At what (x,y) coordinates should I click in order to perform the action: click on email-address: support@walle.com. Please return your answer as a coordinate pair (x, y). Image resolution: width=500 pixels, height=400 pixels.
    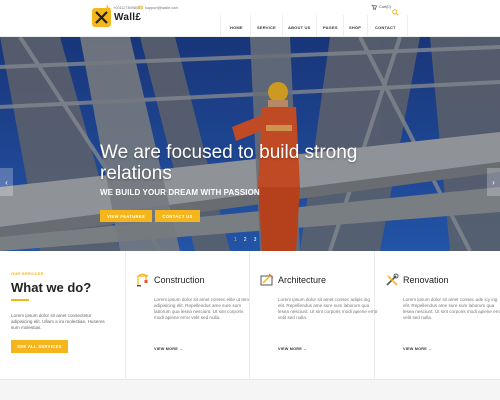
    Looking at the image, I should click on (161, 8).